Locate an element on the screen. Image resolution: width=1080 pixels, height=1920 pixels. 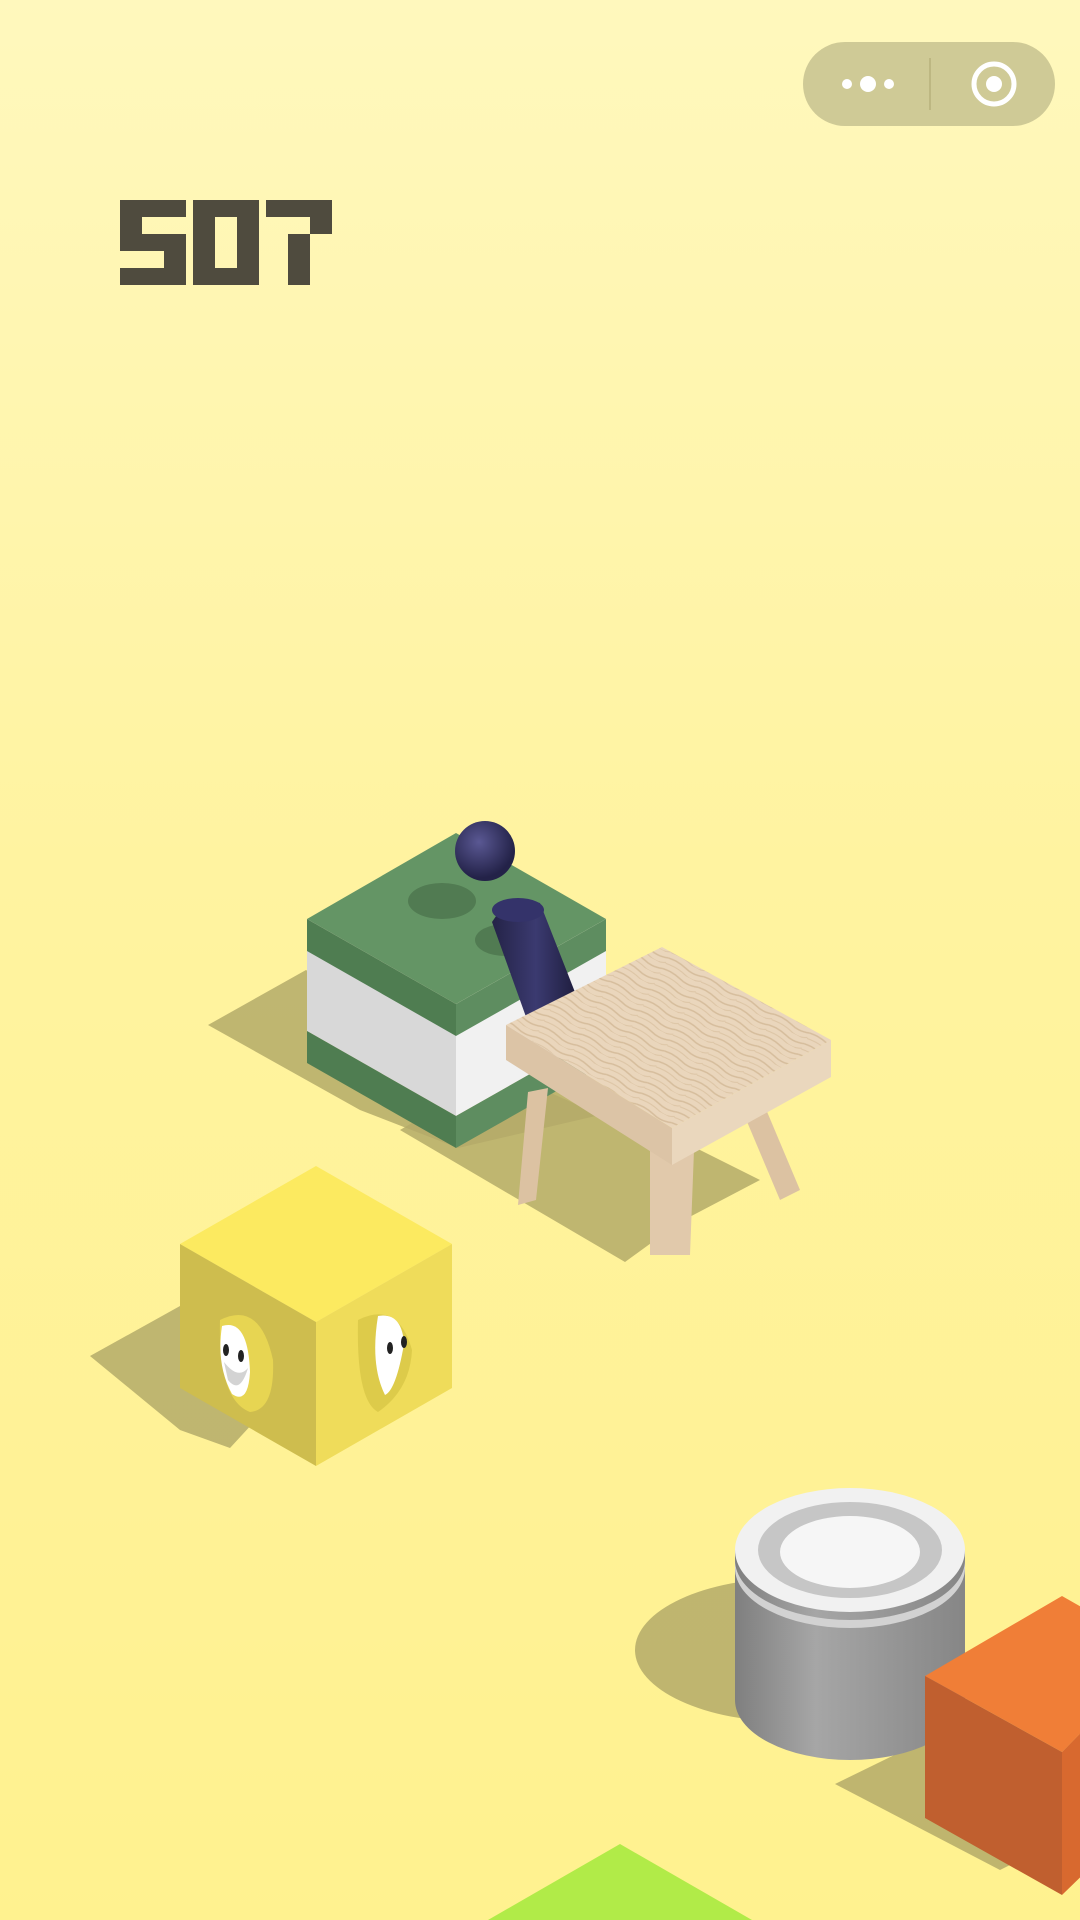
lime-block is located at coordinates (620, 1882).